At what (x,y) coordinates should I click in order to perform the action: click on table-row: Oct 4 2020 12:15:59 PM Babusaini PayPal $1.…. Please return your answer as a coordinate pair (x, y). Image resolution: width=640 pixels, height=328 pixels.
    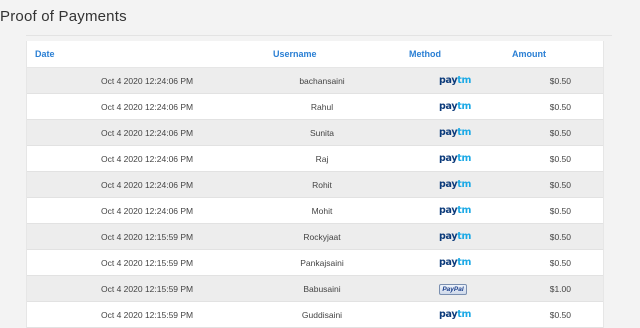
    Looking at the image, I should click on (315, 289).